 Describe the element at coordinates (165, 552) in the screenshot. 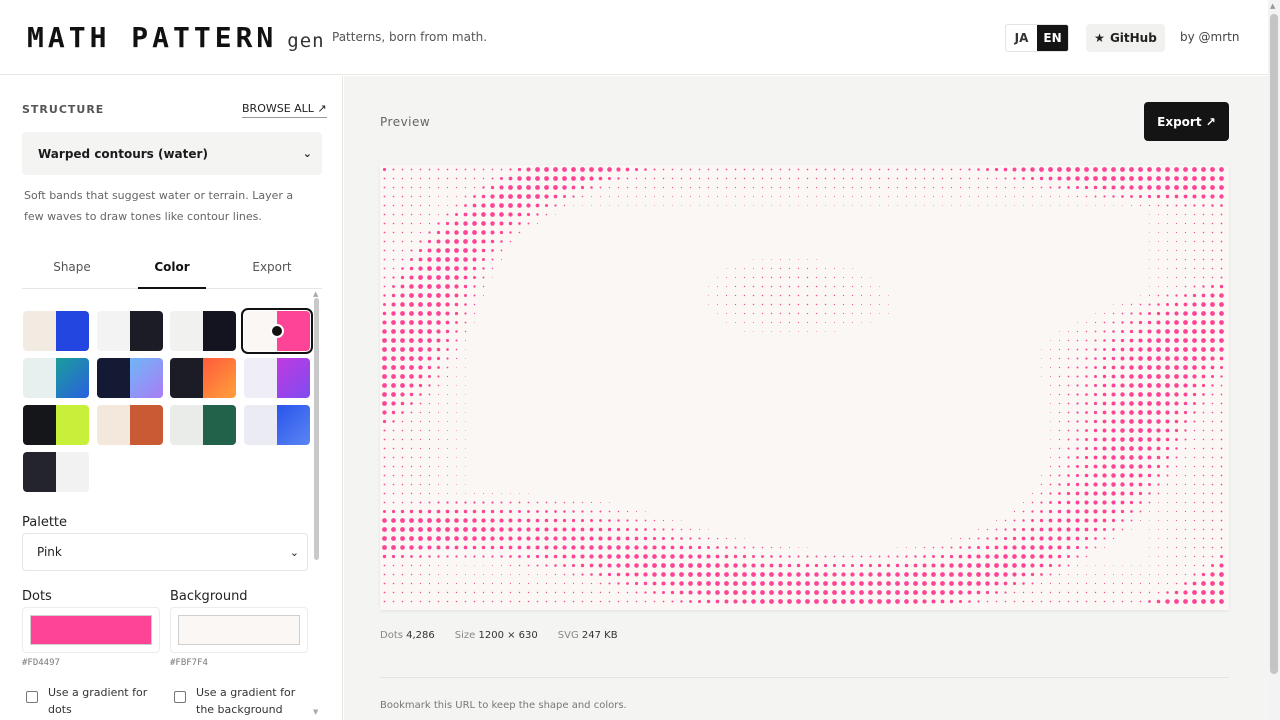

I see `palette-select: Pink ⌄` at that location.